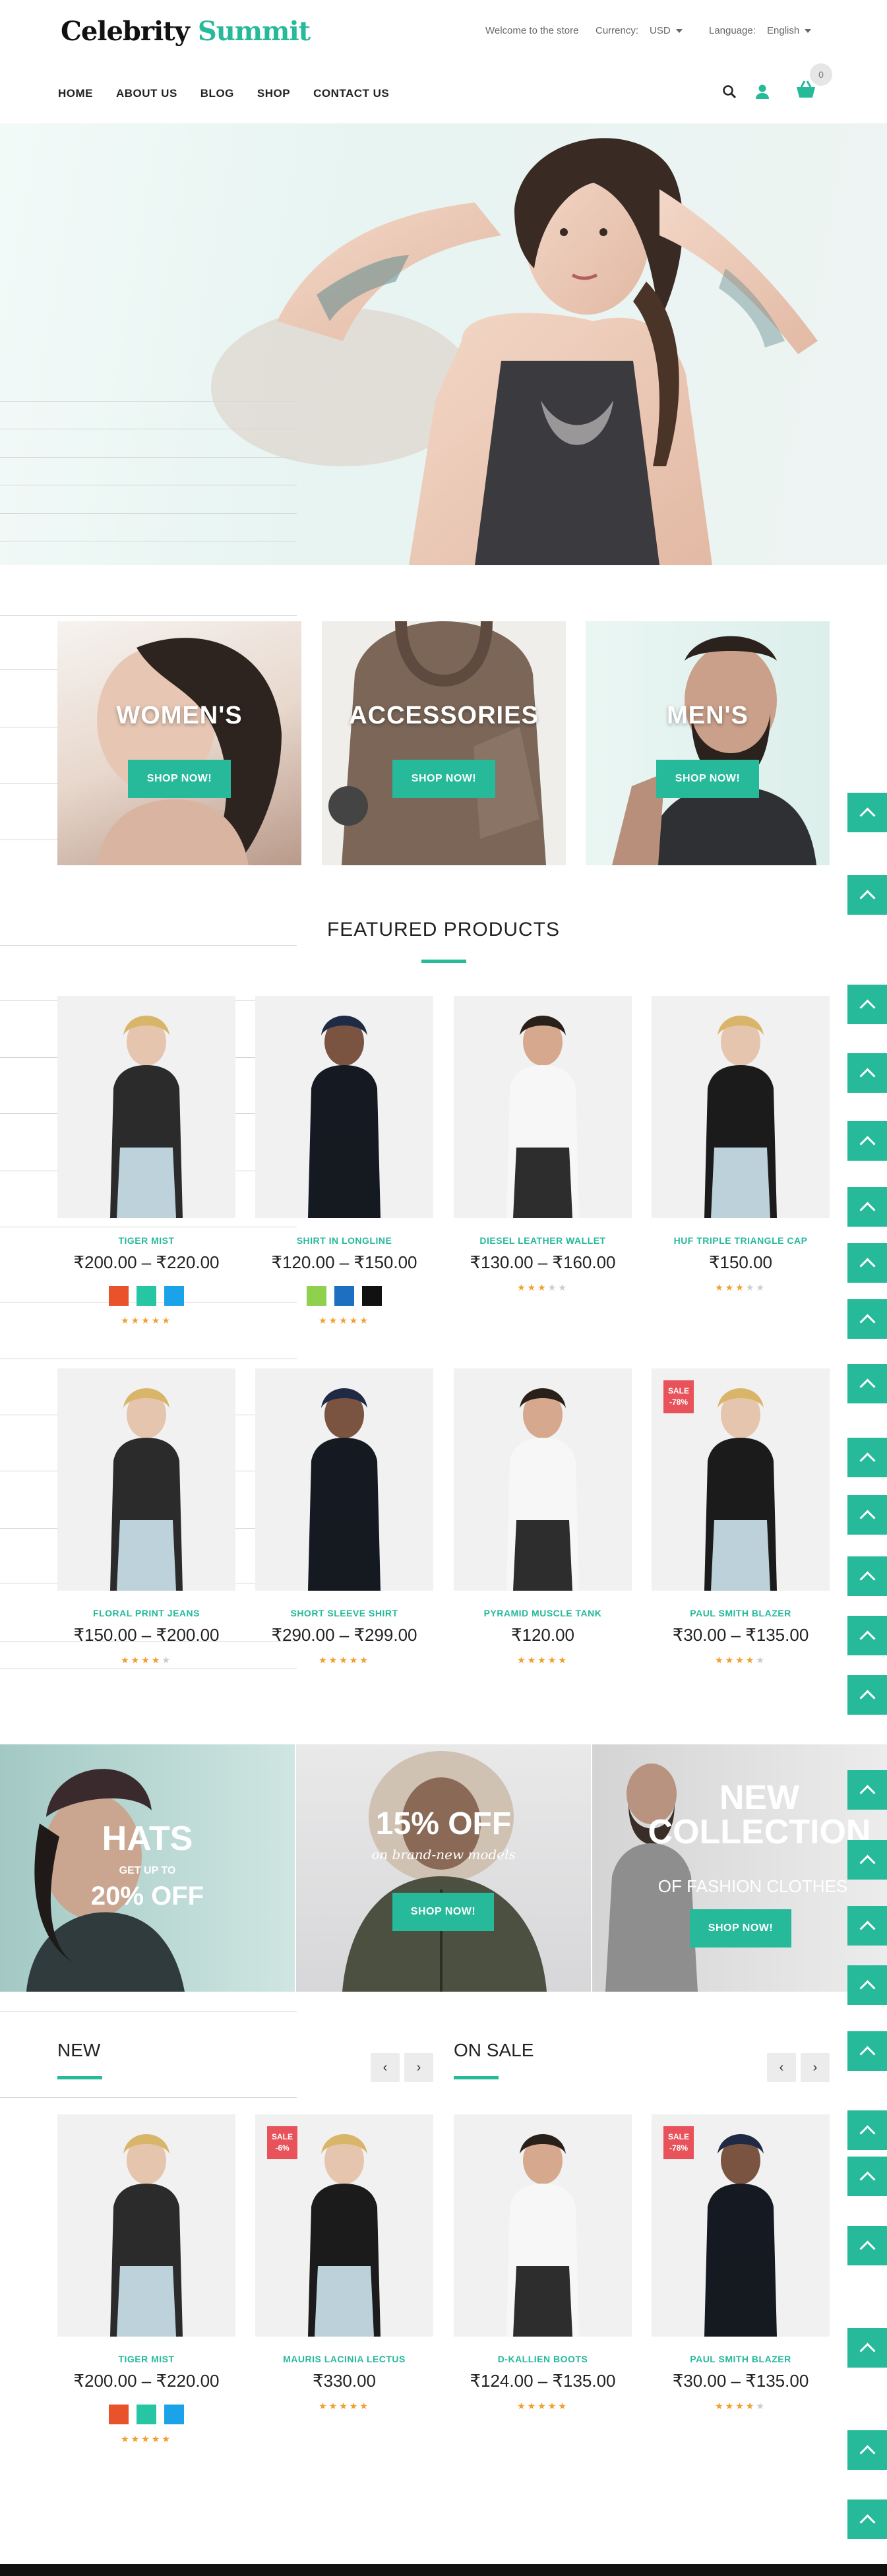  What do you see at coordinates (543, 1613) in the screenshot?
I see `product-name: PYRAMID MUSCLE TANK` at bounding box center [543, 1613].